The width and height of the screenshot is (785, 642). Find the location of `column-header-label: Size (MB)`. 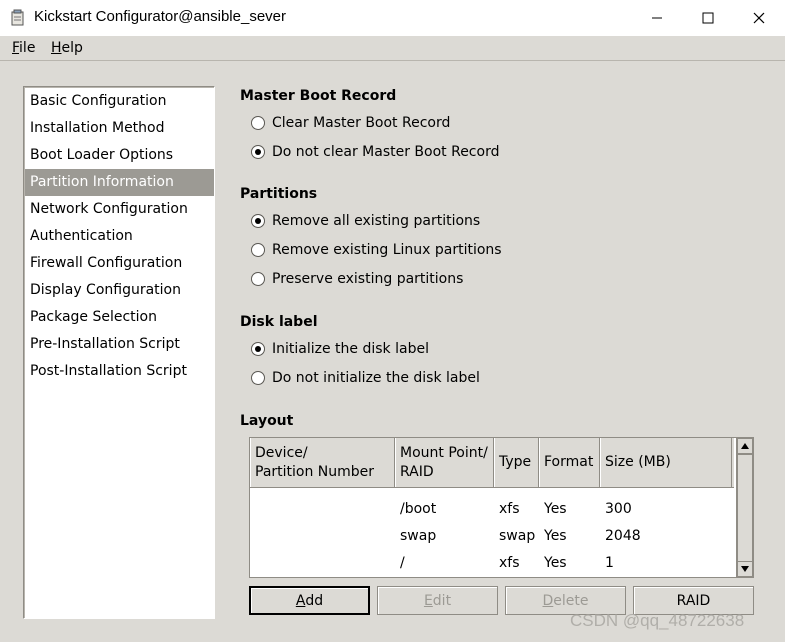

column-header-label: Size (MB) is located at coordinates (638, 462).